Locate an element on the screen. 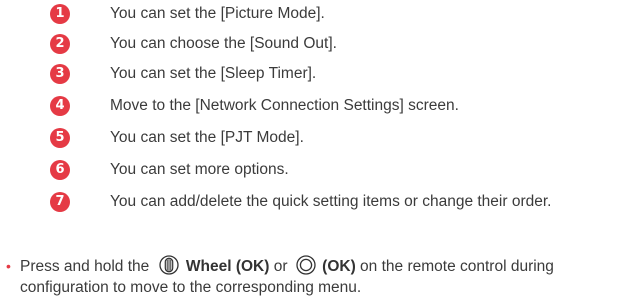  item-text: You can set the [PJT Mode]. is located at coordinates (207, 137).